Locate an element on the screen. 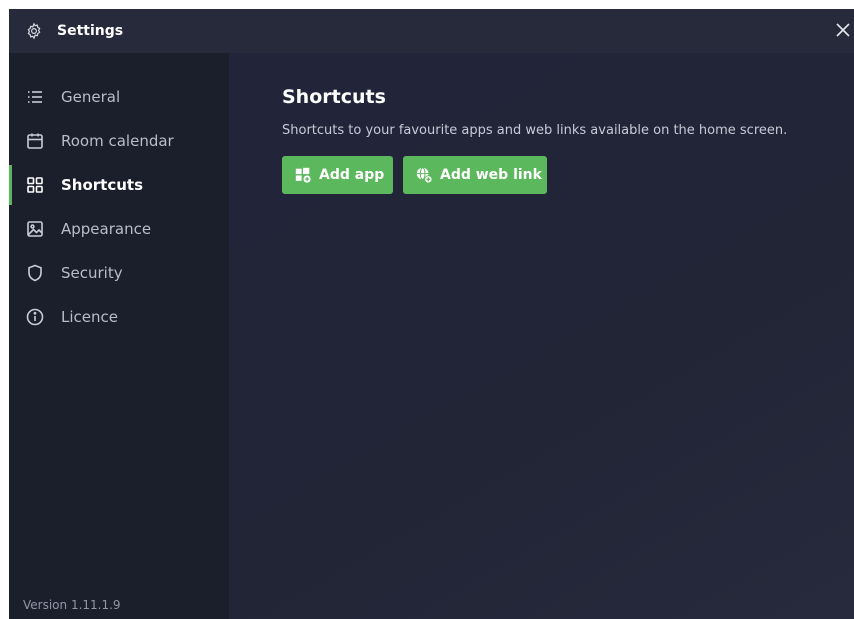 The image size is (854, 619). sidebar-item-label: Appearance is located at coordinates (106, 229).